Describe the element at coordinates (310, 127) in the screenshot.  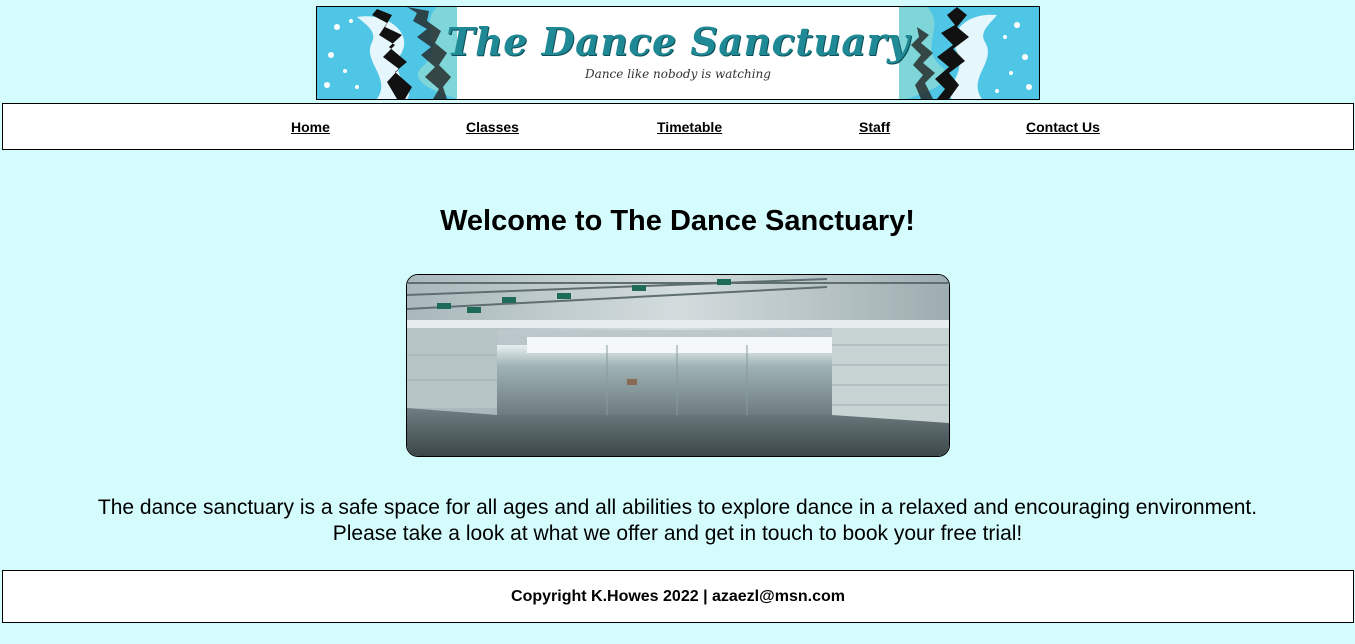
I see `nav-link-home: Home` at that location.